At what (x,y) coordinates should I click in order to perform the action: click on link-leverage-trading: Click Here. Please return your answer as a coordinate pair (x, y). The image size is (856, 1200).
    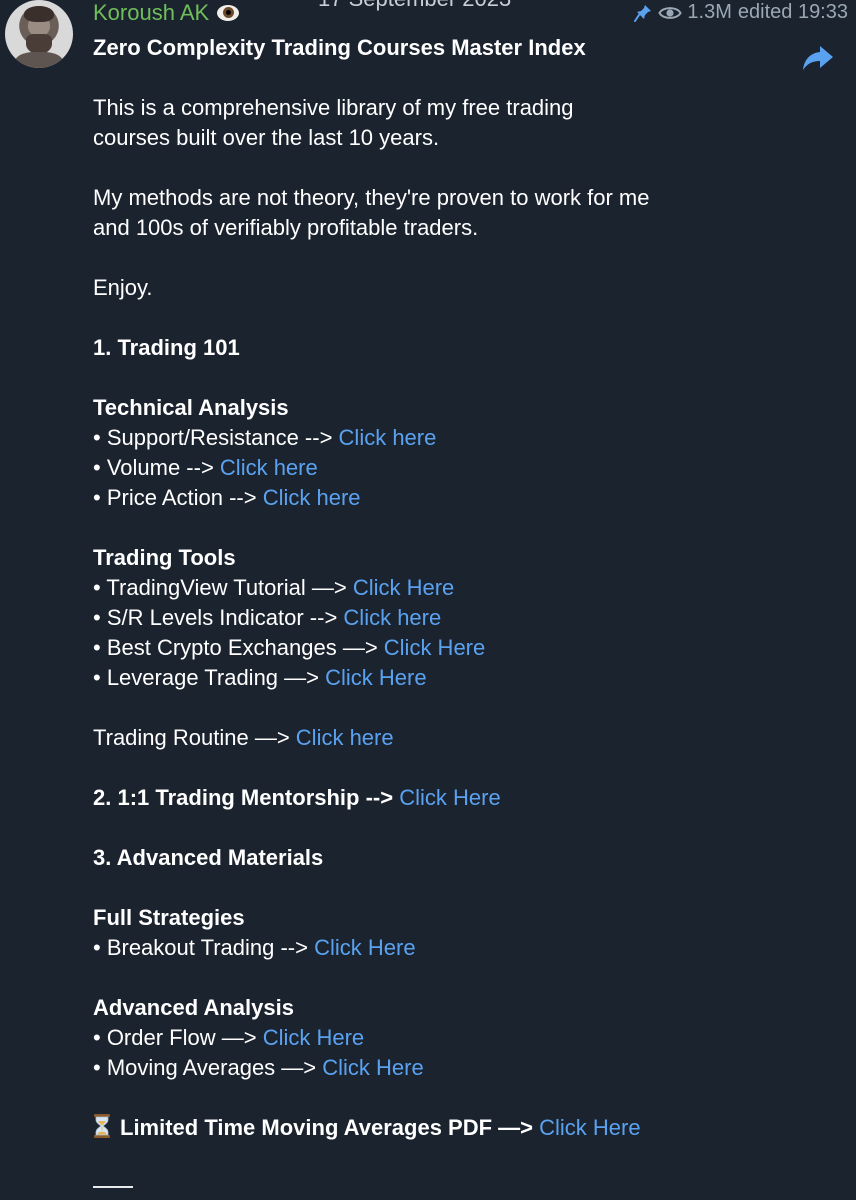
    Looking at the image, I should click on (375, 677).